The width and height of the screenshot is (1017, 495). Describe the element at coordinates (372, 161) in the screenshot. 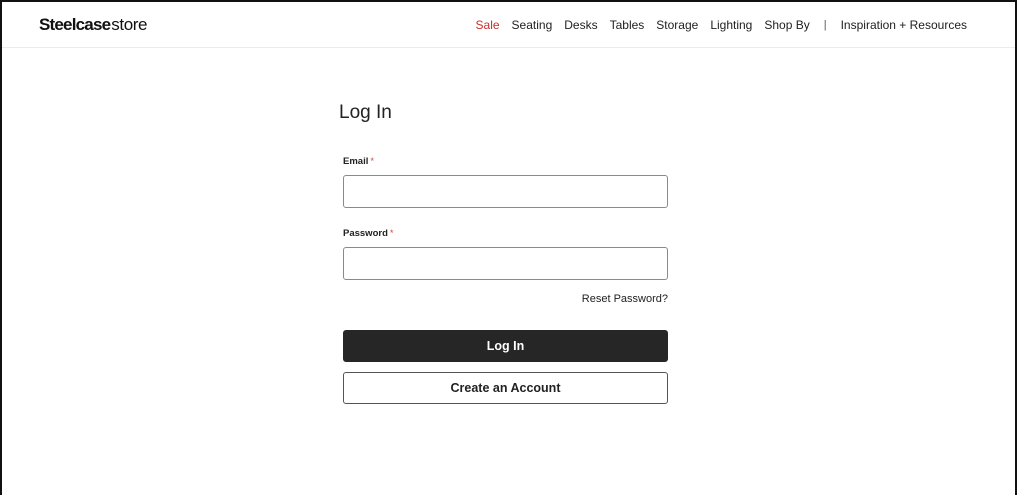

I see `email-required-mark: *` at that location.